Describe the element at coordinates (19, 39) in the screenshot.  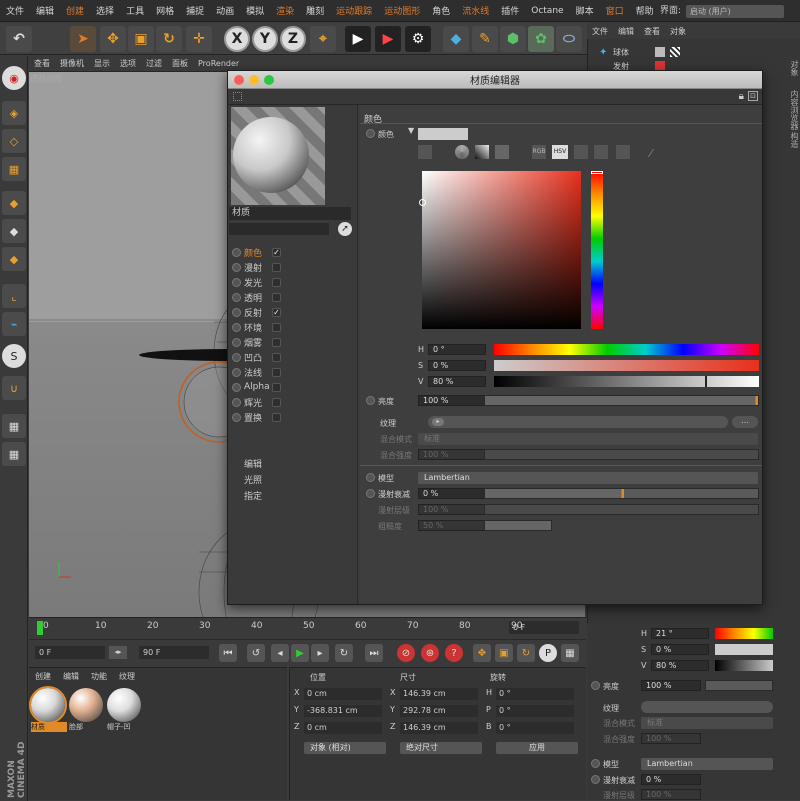
I see `undo-icon: ↶` at that location.